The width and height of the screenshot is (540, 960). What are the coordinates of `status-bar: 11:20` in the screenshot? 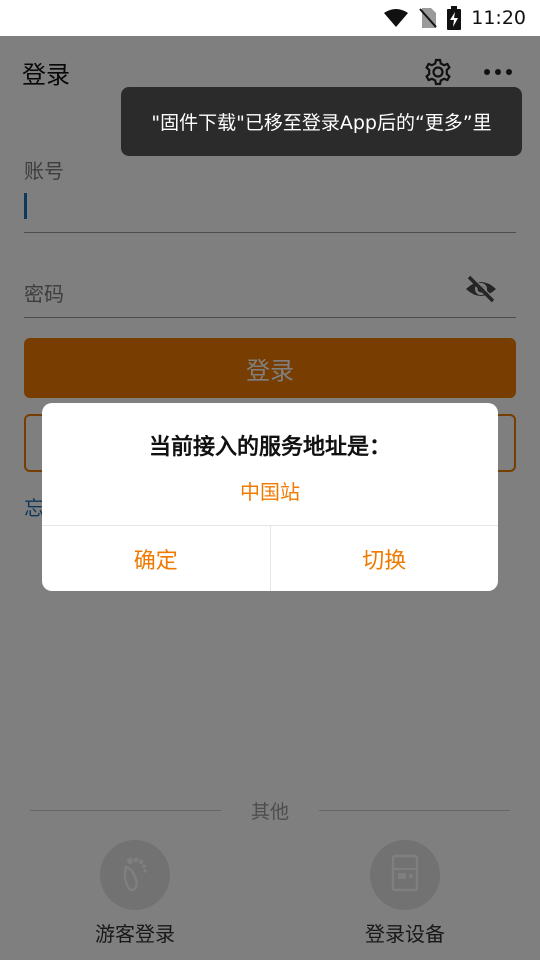 It's located at (270, 18).